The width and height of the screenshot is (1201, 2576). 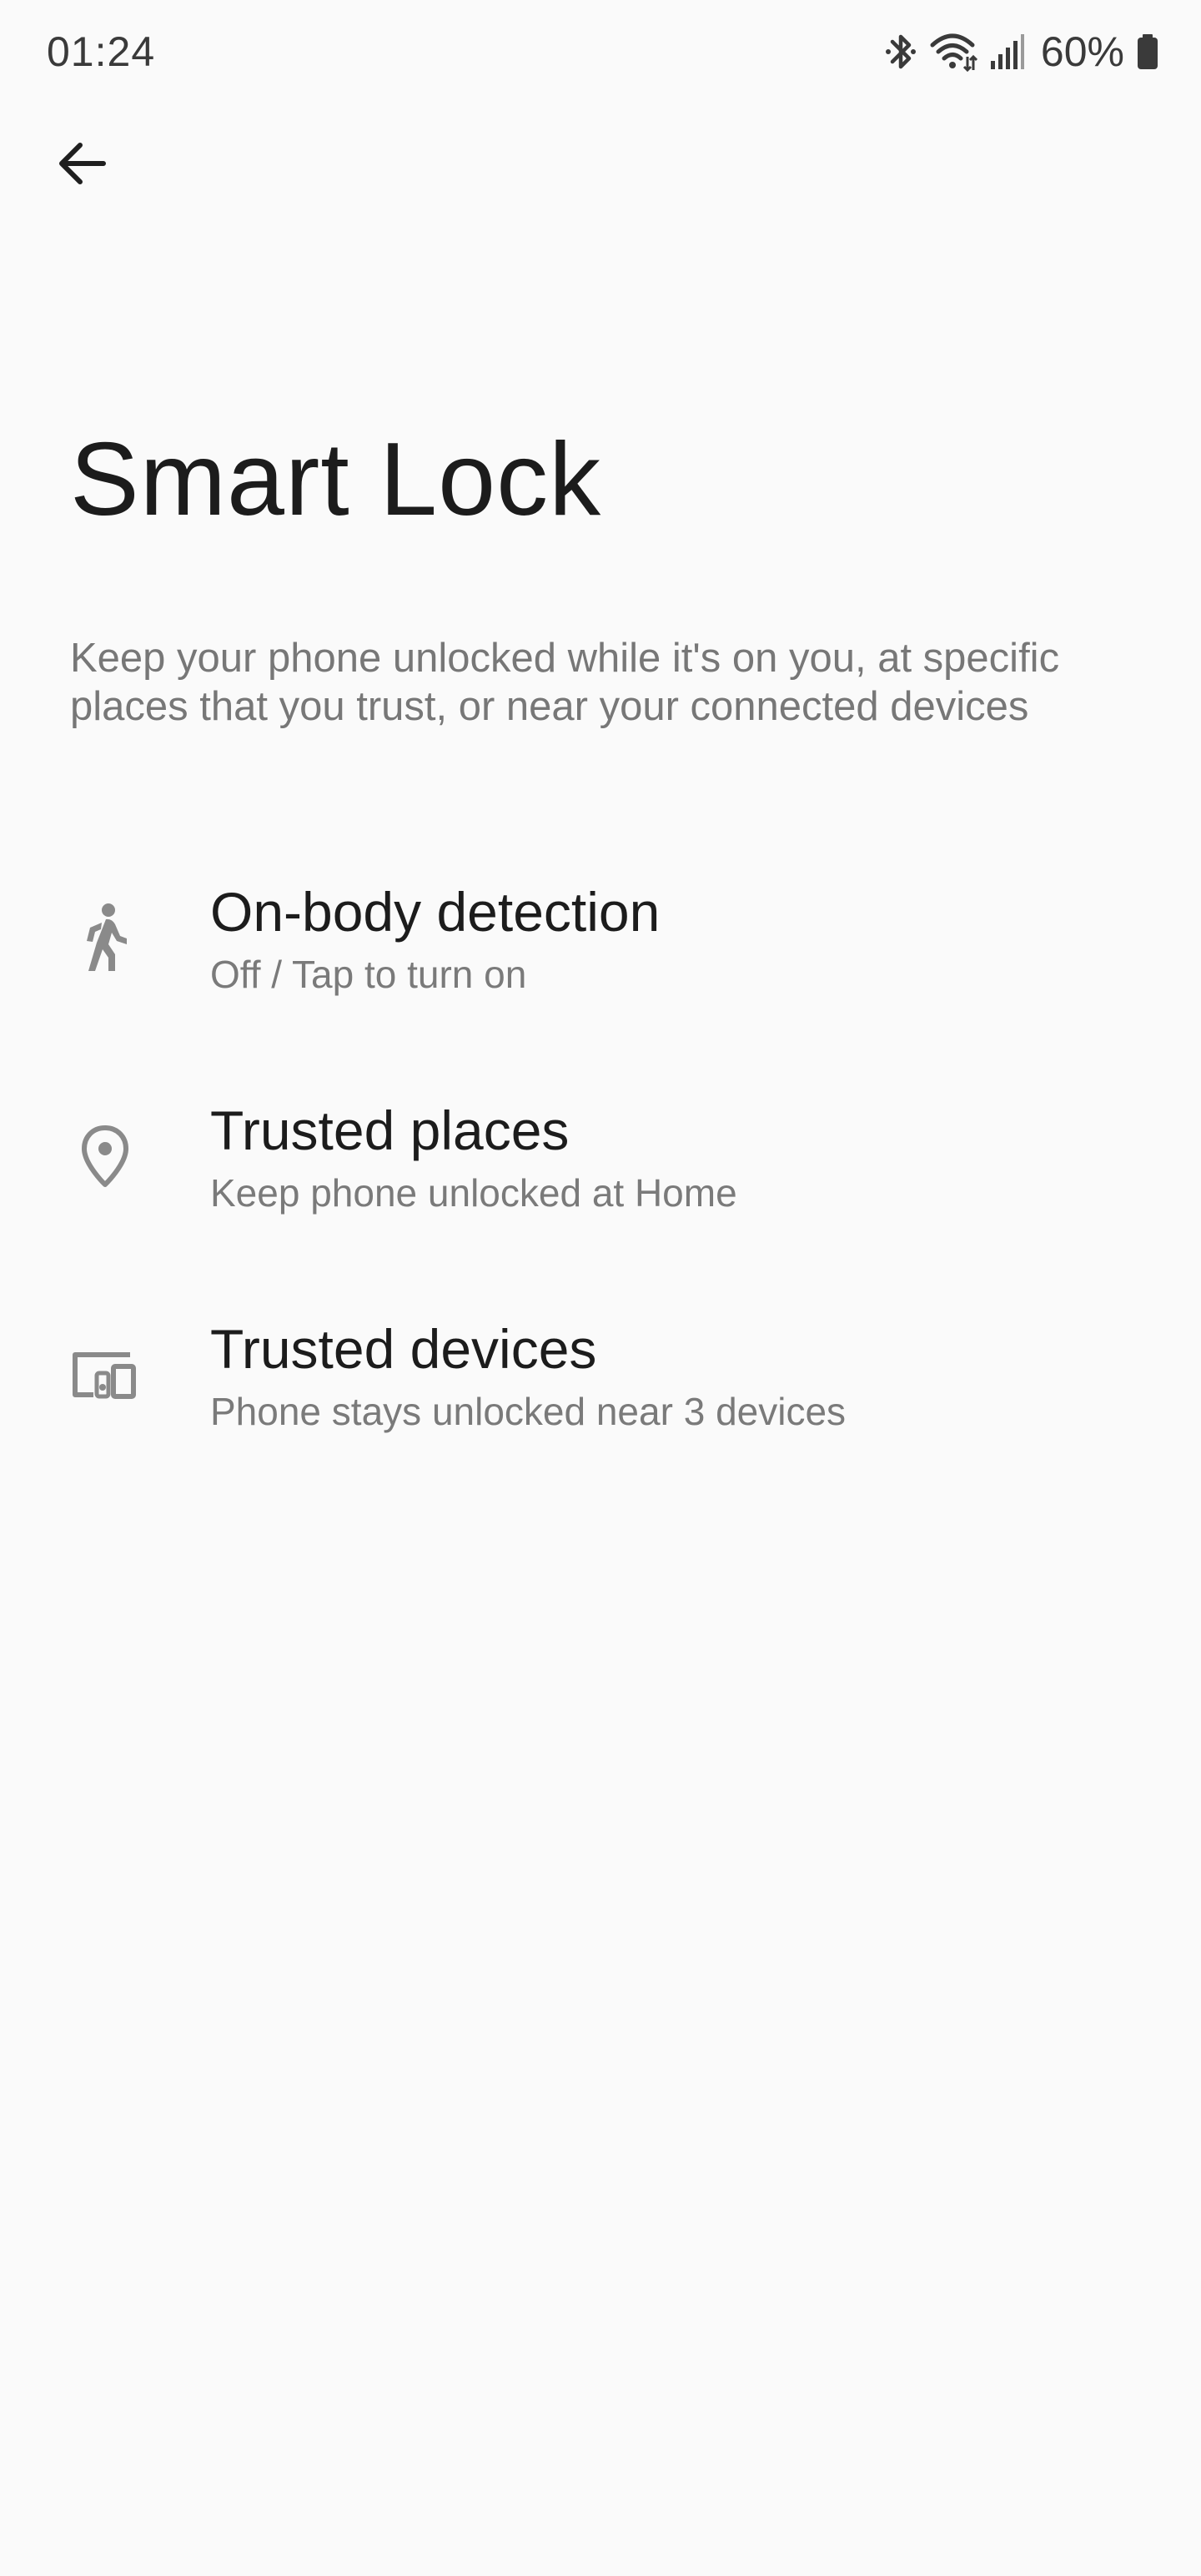 What do you see at coordinates (601, 50) in the screenshot?
I see `status-bar: 01:24 60%` at bounding box center [601, 50].